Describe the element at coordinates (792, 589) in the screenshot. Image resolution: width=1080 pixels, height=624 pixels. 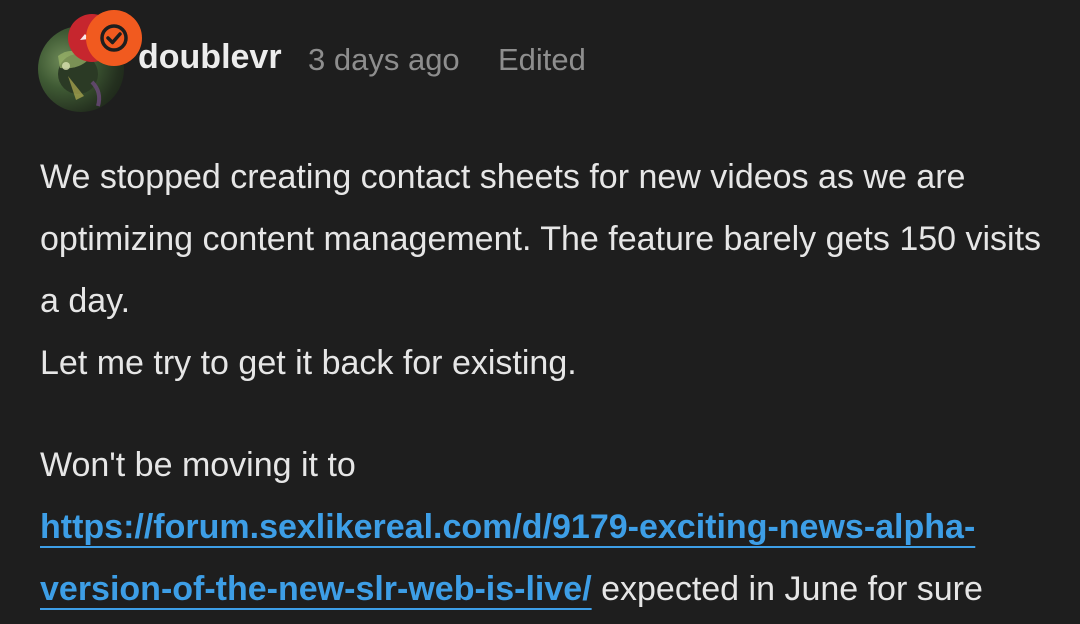
I see `comment-text-suffix: expected in June for sure` at that location.